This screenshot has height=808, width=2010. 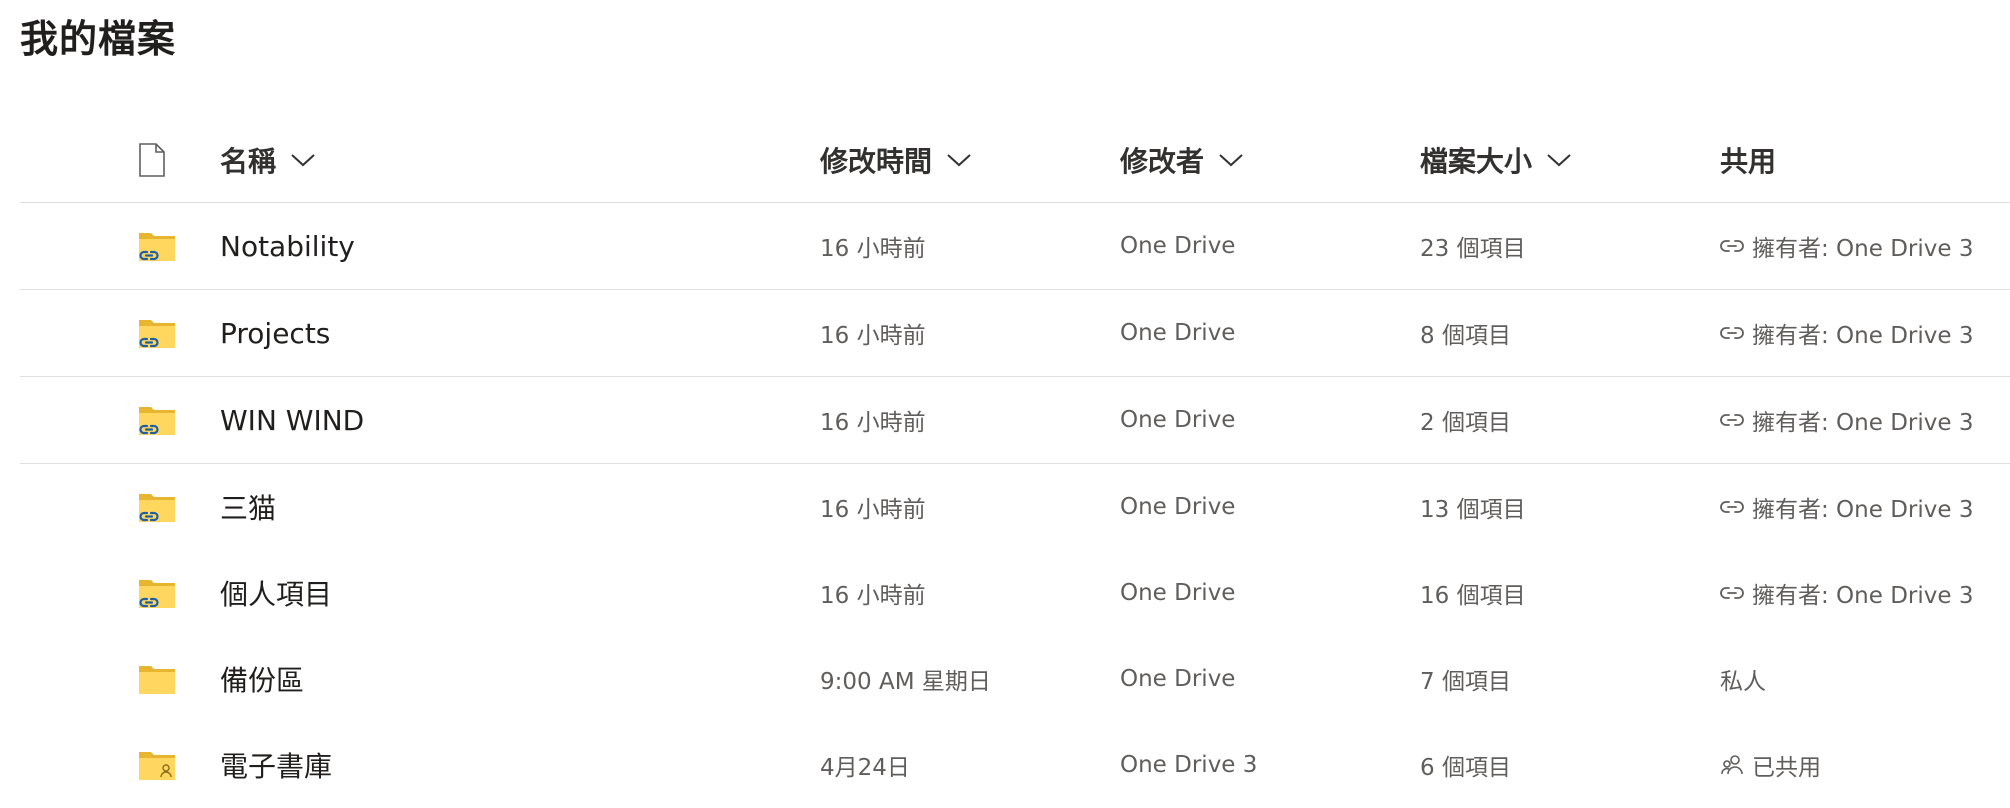 What do you see at coordinates (1162, 161) in the screenshot?
I see `column-header-modified-by-label: 修改者` at bounding box center [1162, 161].